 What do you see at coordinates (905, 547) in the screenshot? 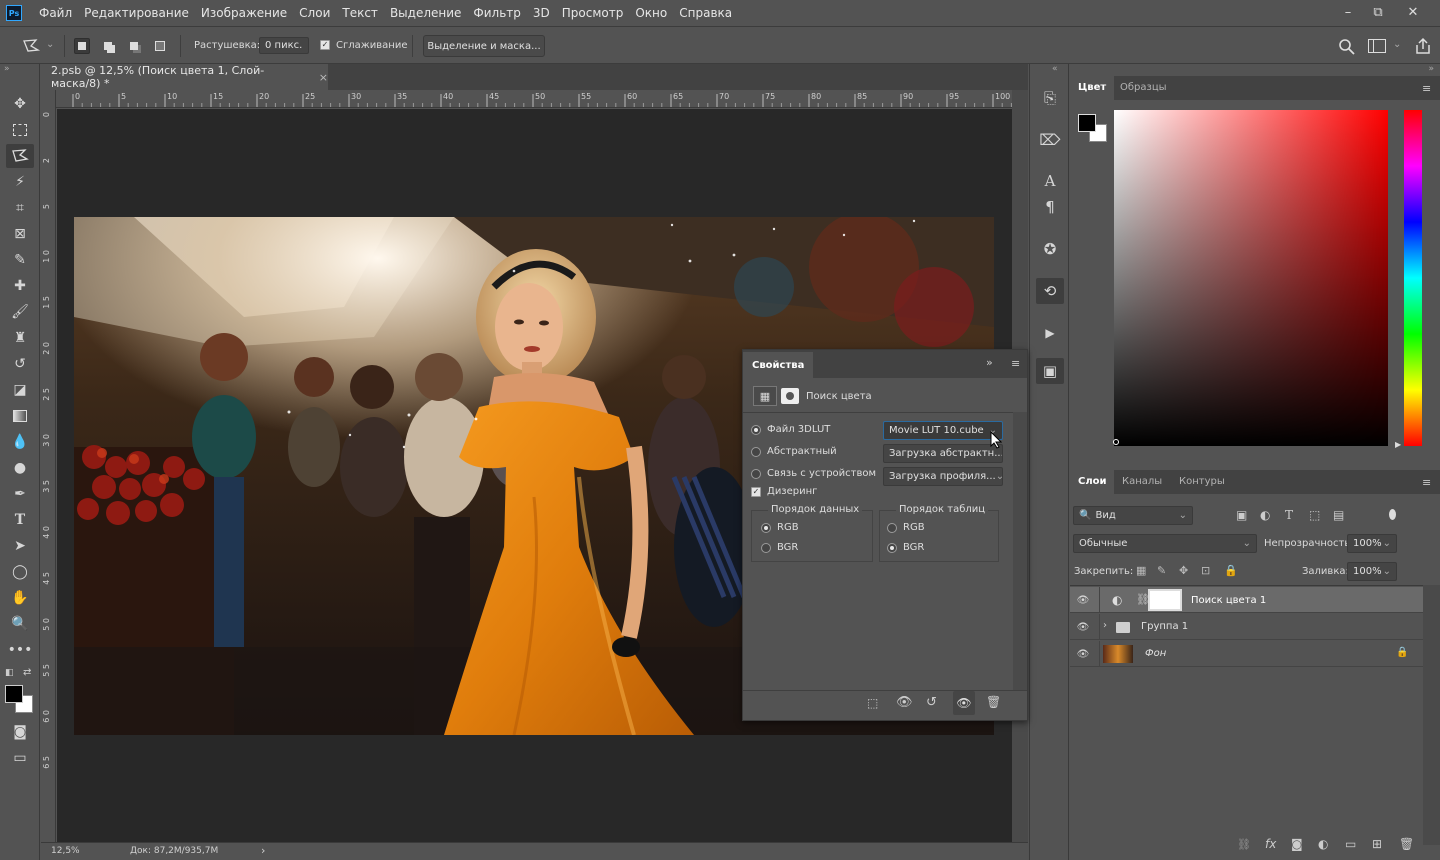
I see `table-order-bgr: BGR` at bounding box center [905, 547].